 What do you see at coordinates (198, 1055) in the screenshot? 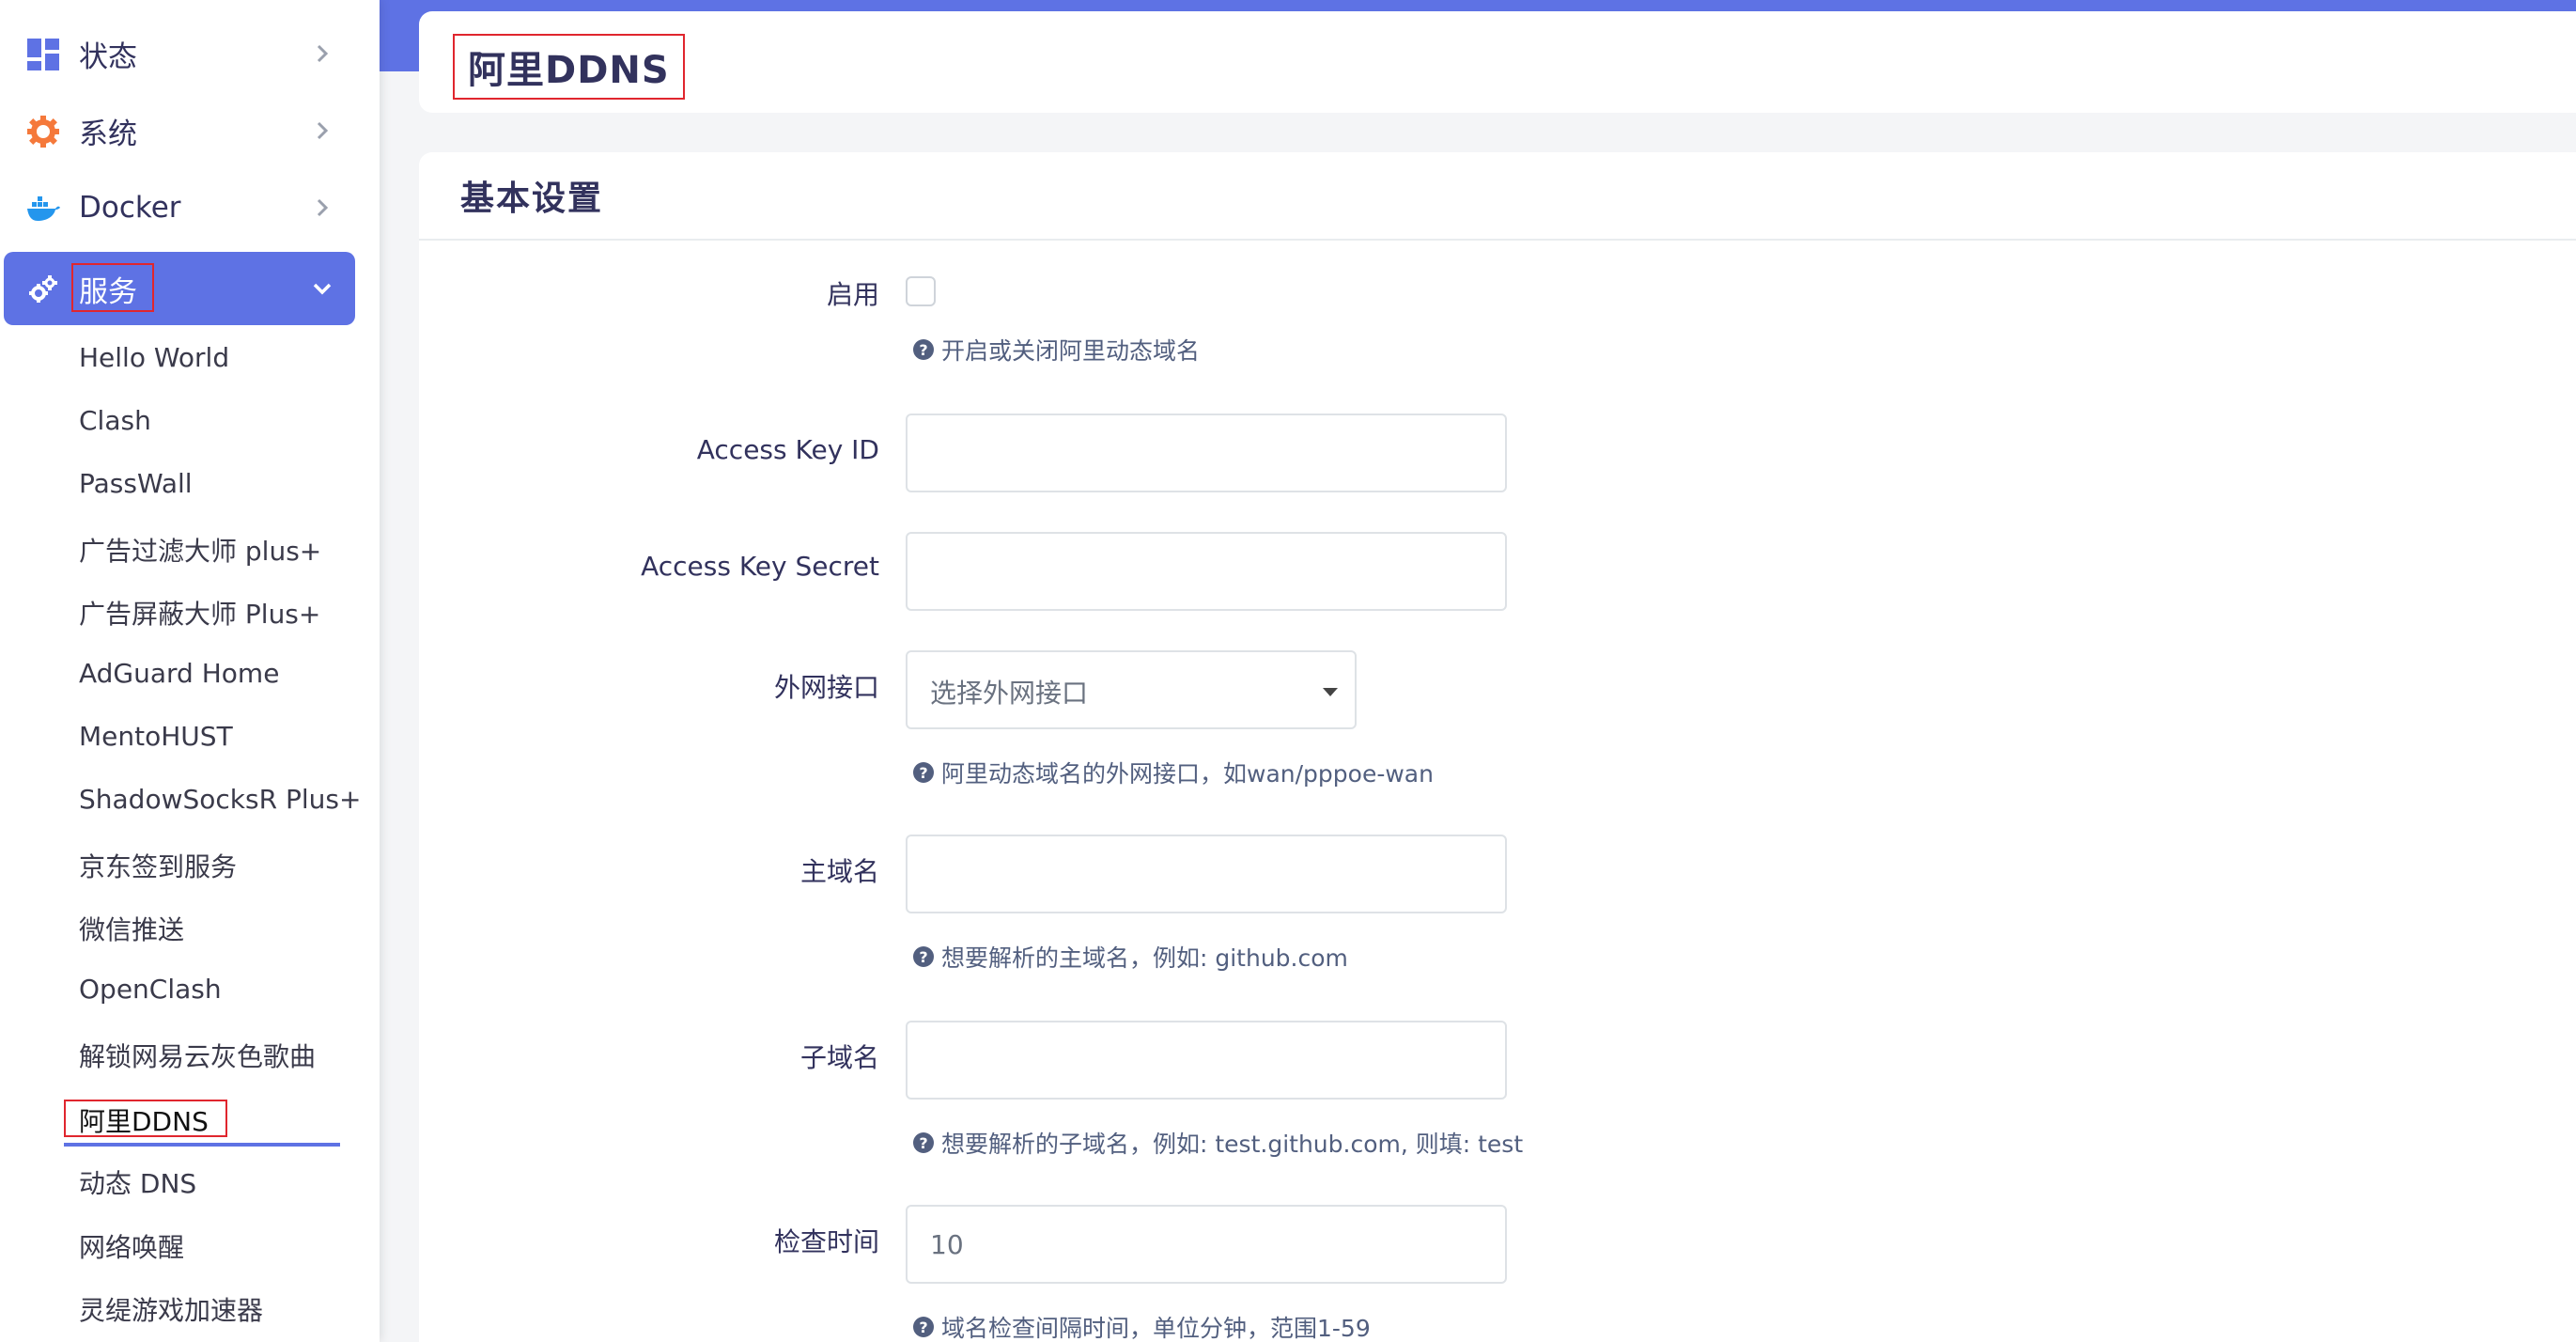
I see `sidebar-item-unblock-netease: 解锁网易云灰色歌曲` at bounding box center [198, 1055].